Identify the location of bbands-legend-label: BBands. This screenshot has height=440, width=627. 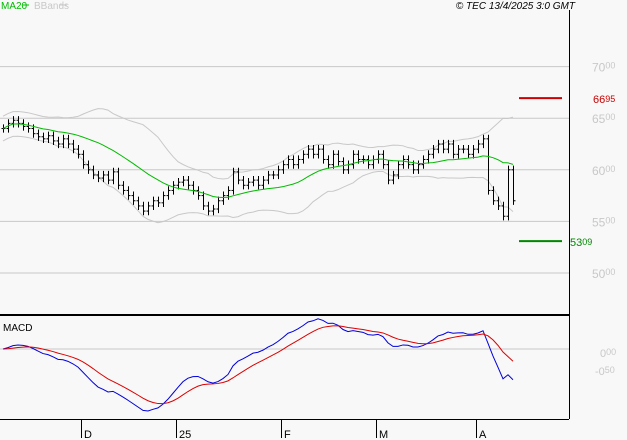
(51, 6).